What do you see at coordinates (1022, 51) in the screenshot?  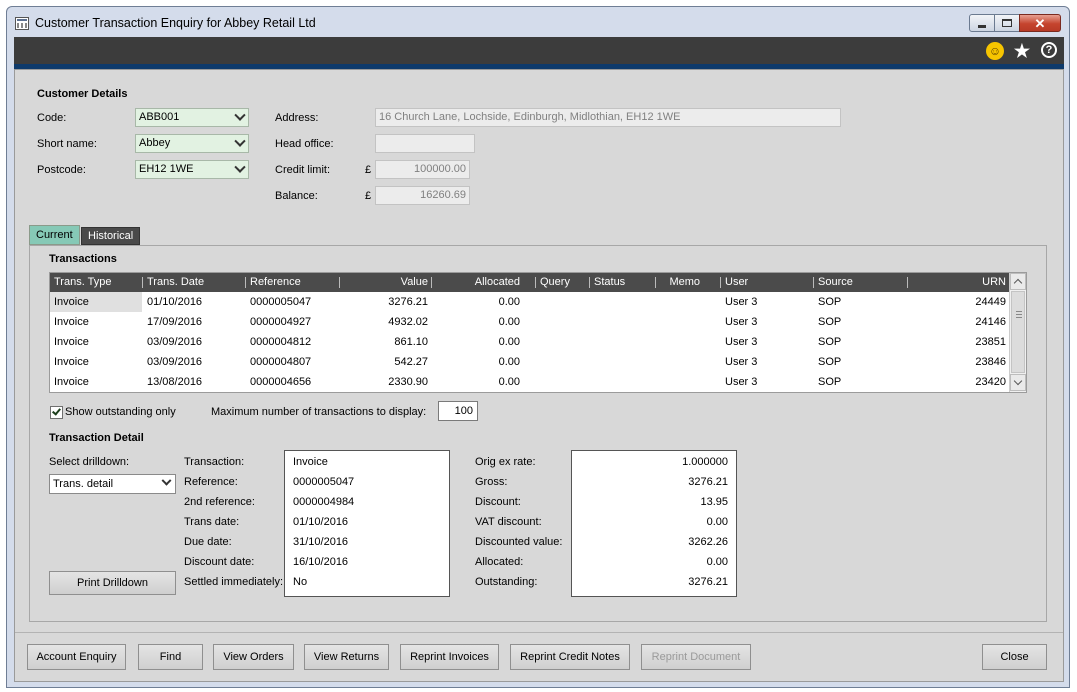 I see `star-icon: ★` at bounding box center [1022, 51].